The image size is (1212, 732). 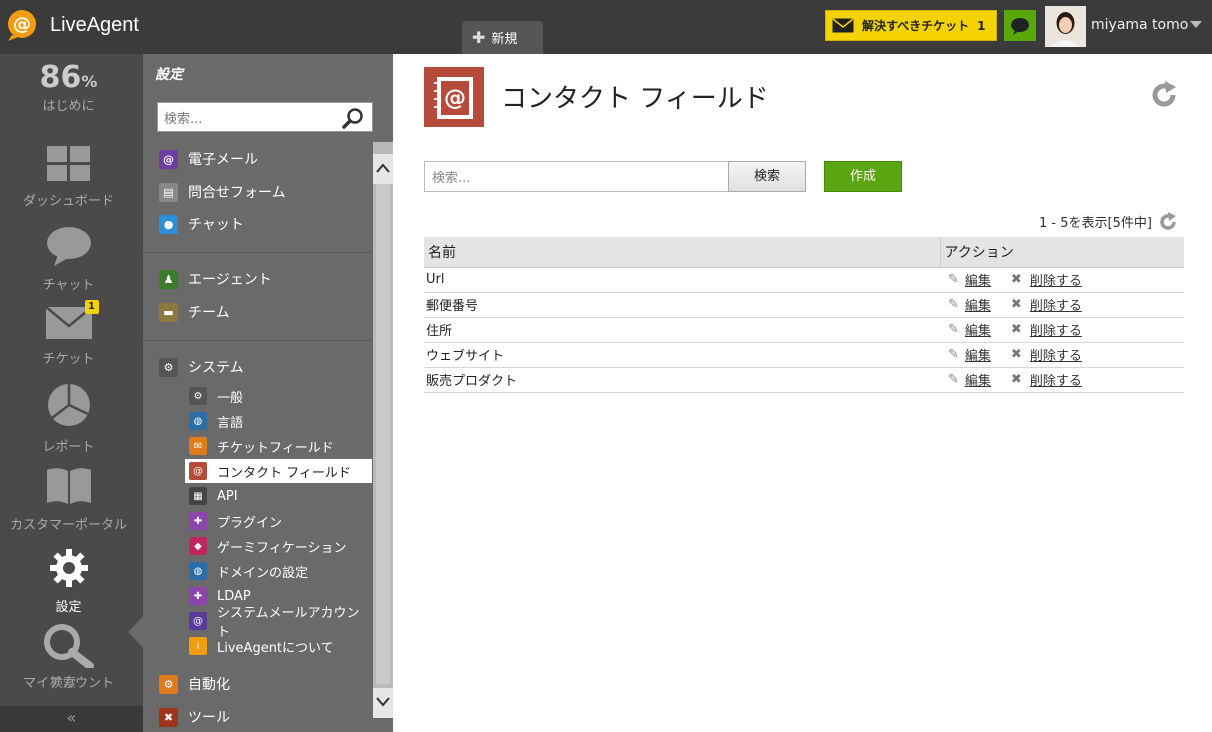 What do you see at coordinates (383, 434) in the screenshot?
I see `scrollbar-thumb` at bounding box center [383, 434].